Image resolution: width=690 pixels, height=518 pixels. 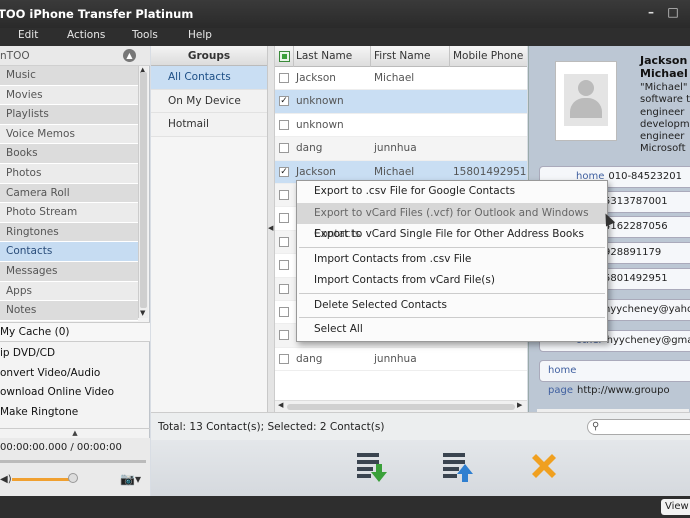 I want to click on field-label: home page, so click(x=562, y=380).